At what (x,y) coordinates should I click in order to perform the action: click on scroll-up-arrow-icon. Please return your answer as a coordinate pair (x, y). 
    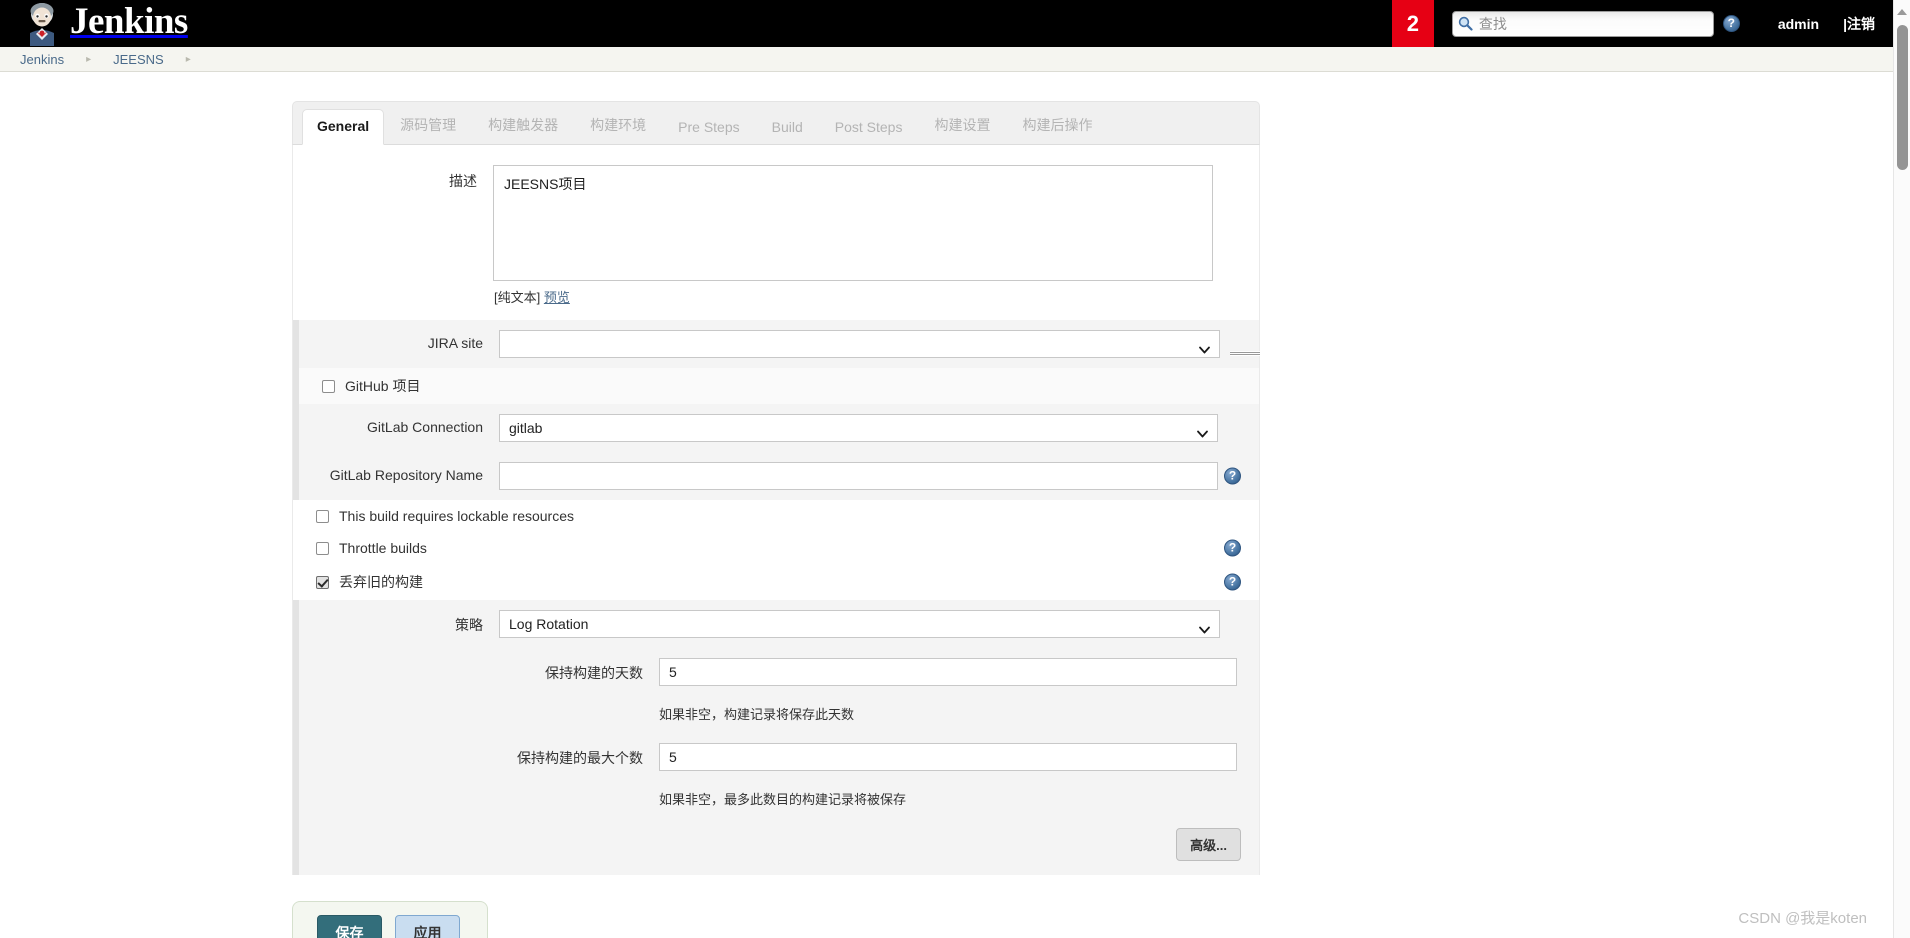
    Looking at the image, I should click on (1902, 12).